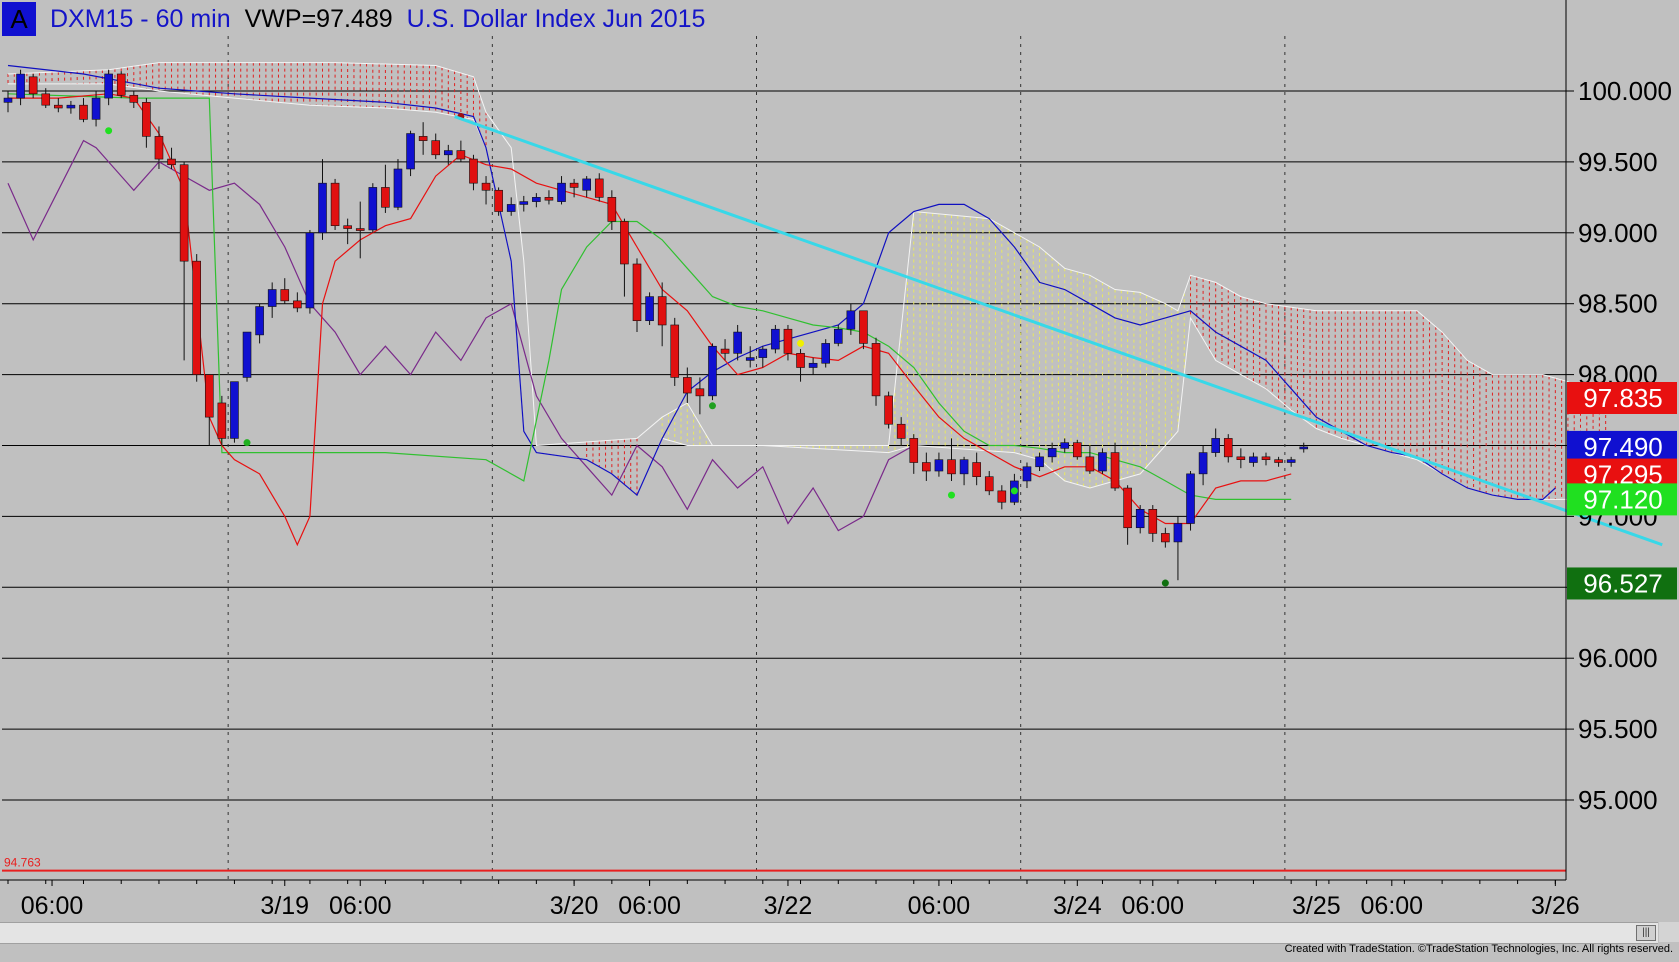 This screenshot has height=962, width=1679. What do you see at coordinates (1646, 933) in the screenshot?
I see `scroll-thumb: |||` at bounding box center [1646, 933].